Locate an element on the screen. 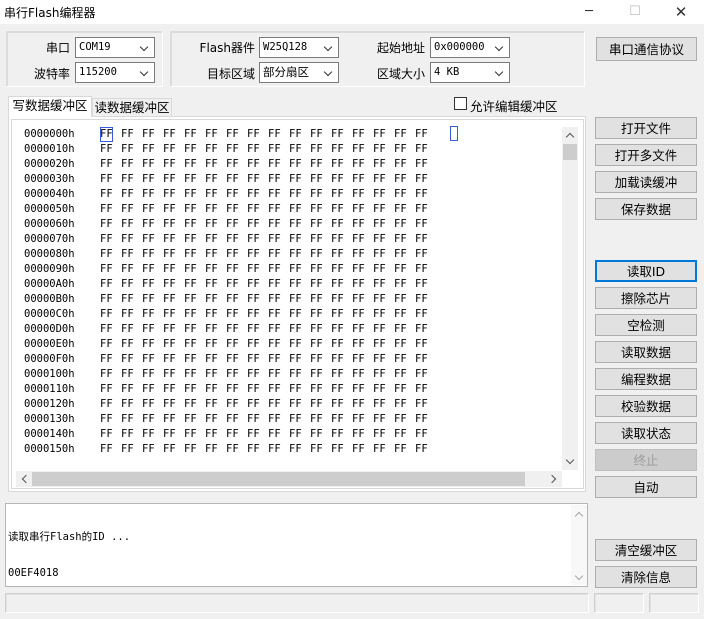 The image size is (704, 619). horizontal-scrollbar is located at coordinates (289, 479).